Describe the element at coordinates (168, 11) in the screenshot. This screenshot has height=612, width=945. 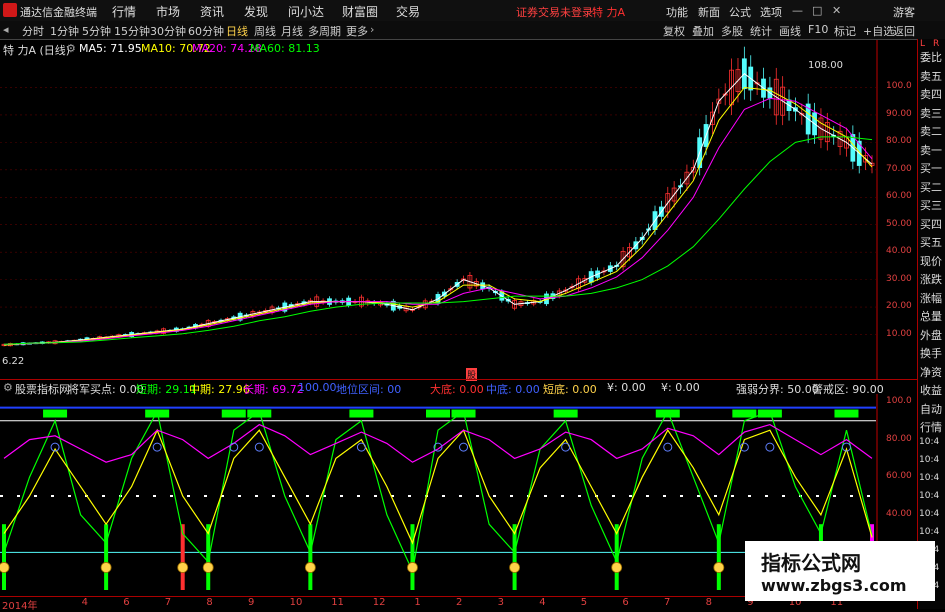
I see `menu-shichang: 市场` at that location.